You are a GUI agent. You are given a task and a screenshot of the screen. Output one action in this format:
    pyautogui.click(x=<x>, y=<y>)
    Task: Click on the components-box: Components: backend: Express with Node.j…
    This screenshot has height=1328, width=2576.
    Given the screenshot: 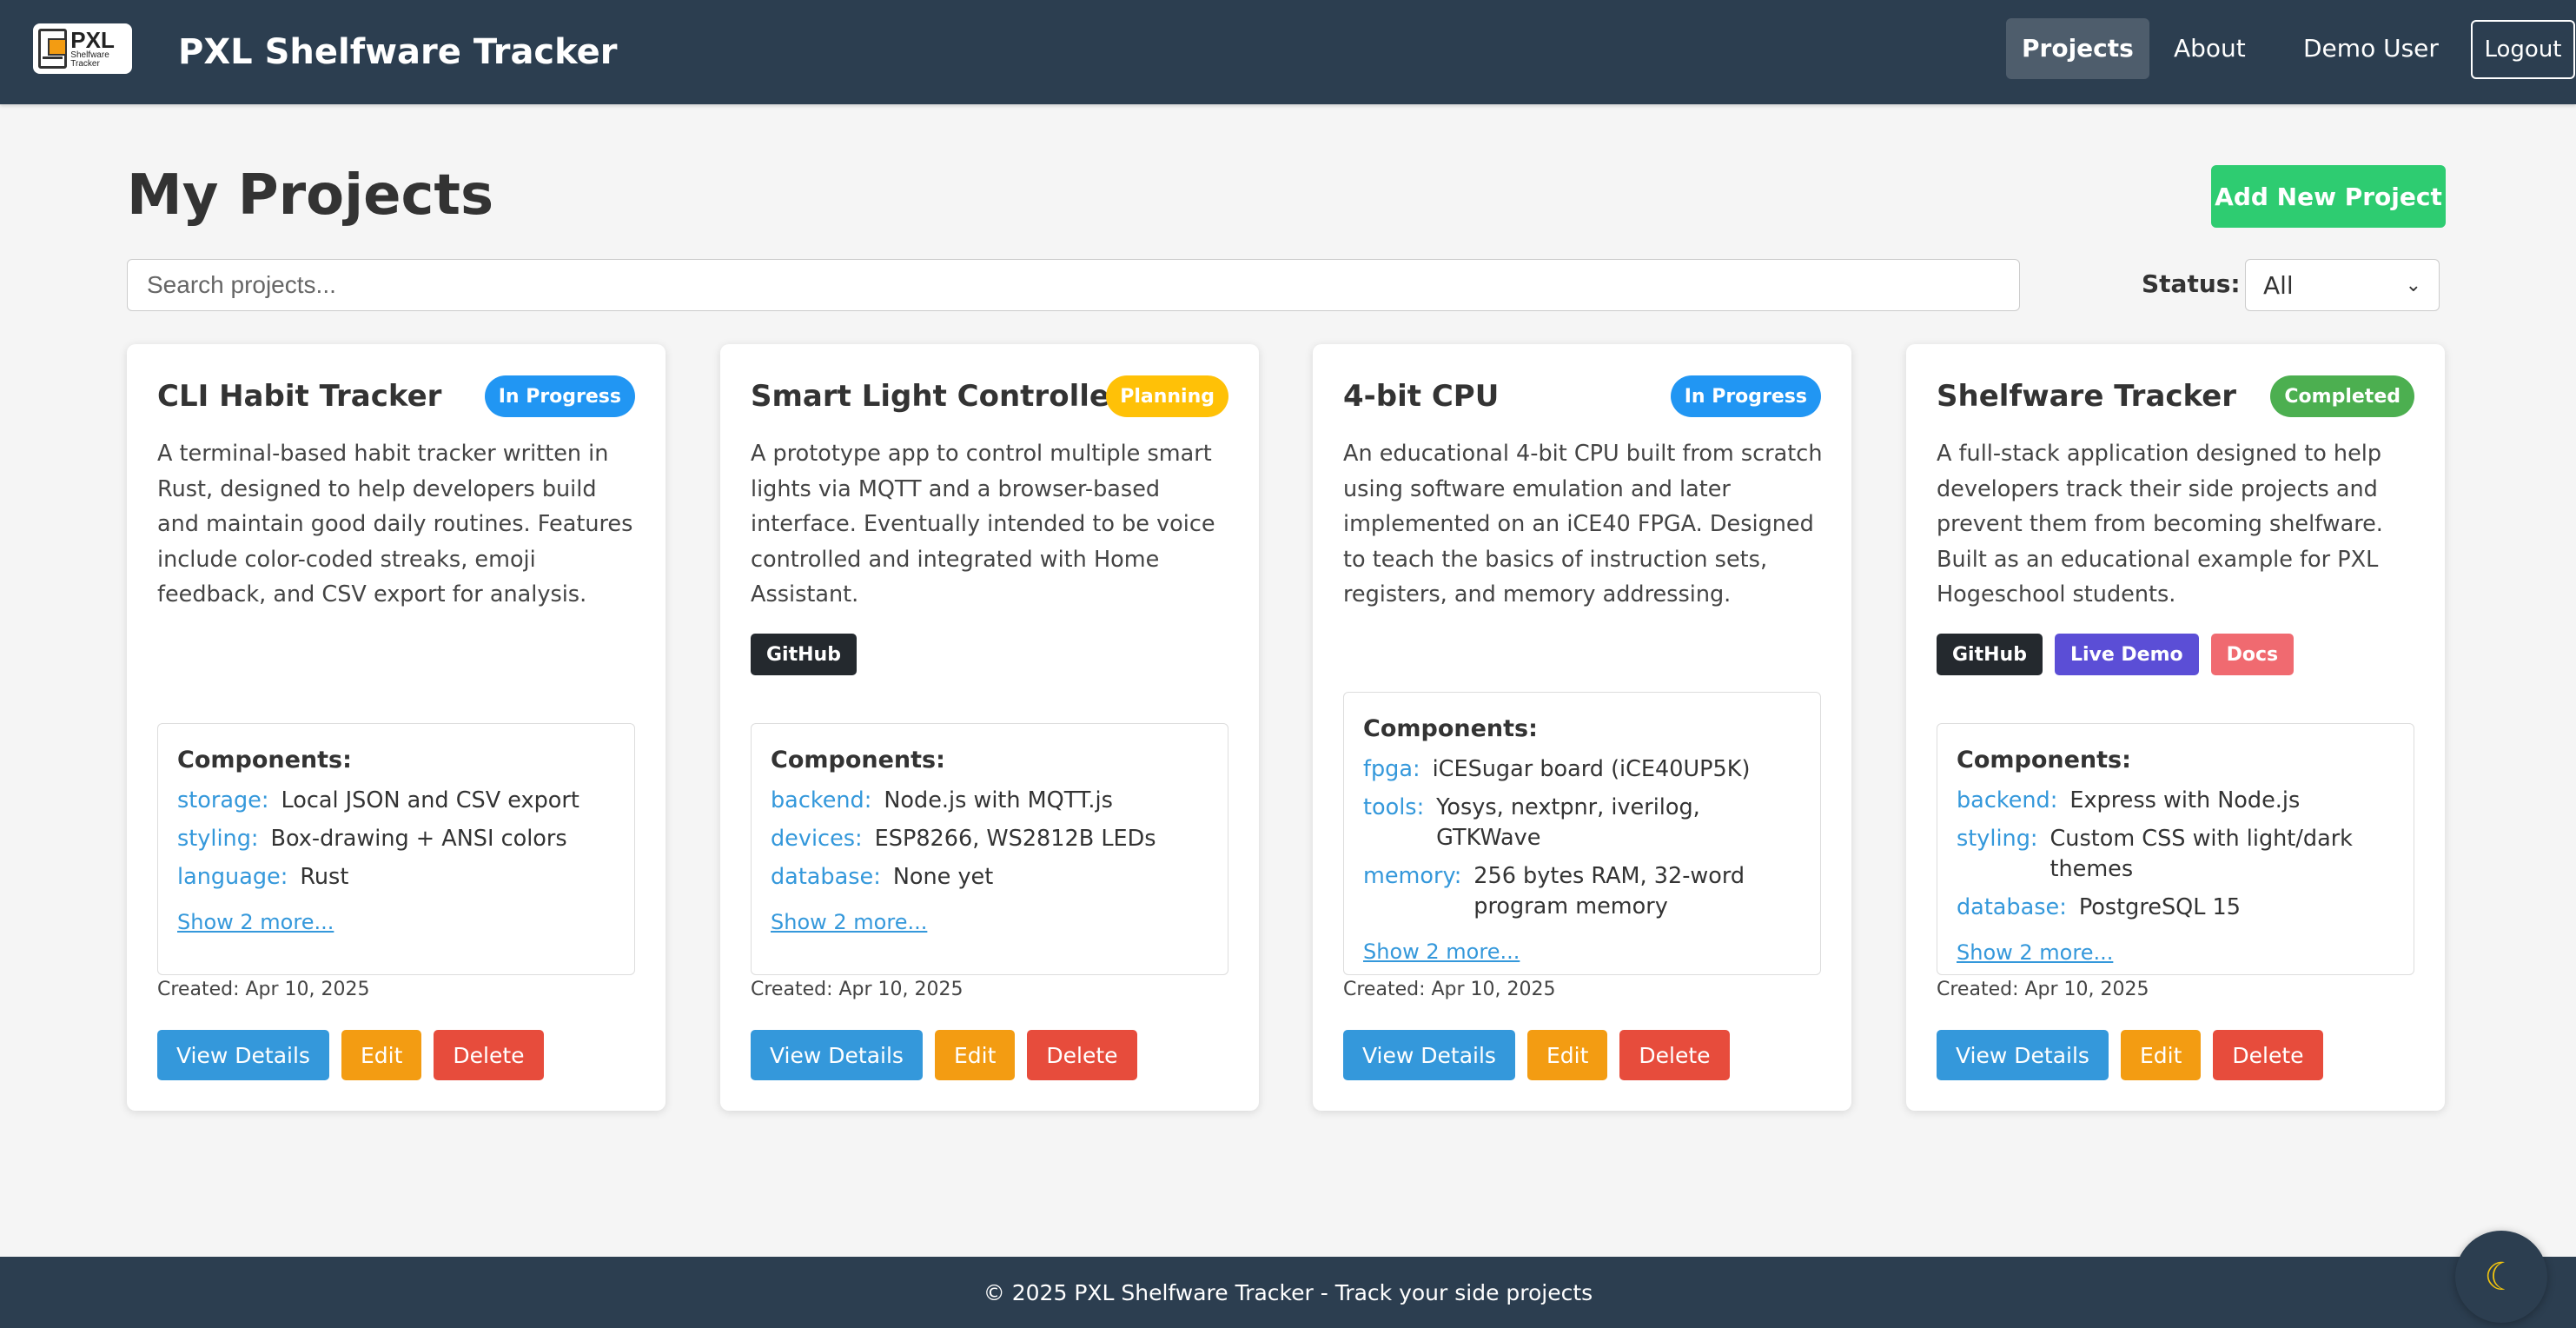 What is the action you would take?
    pyautogui.click(x=2175, y=849)
    